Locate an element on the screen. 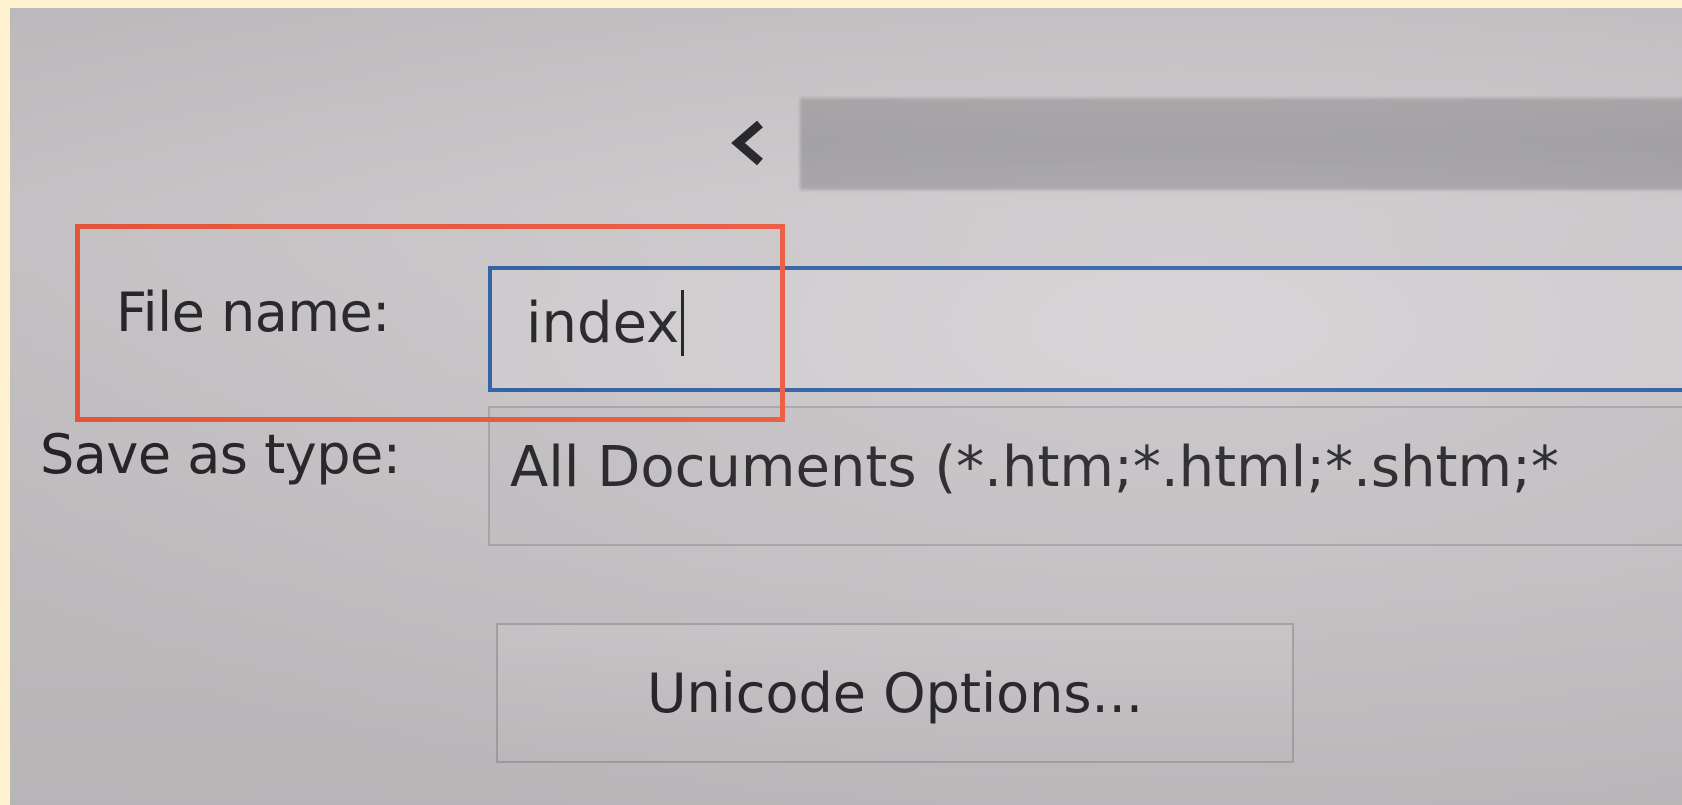 The width and height of the screenshot is (1682, 805). file-name-label: File name: is located at coordinates (253, 312).